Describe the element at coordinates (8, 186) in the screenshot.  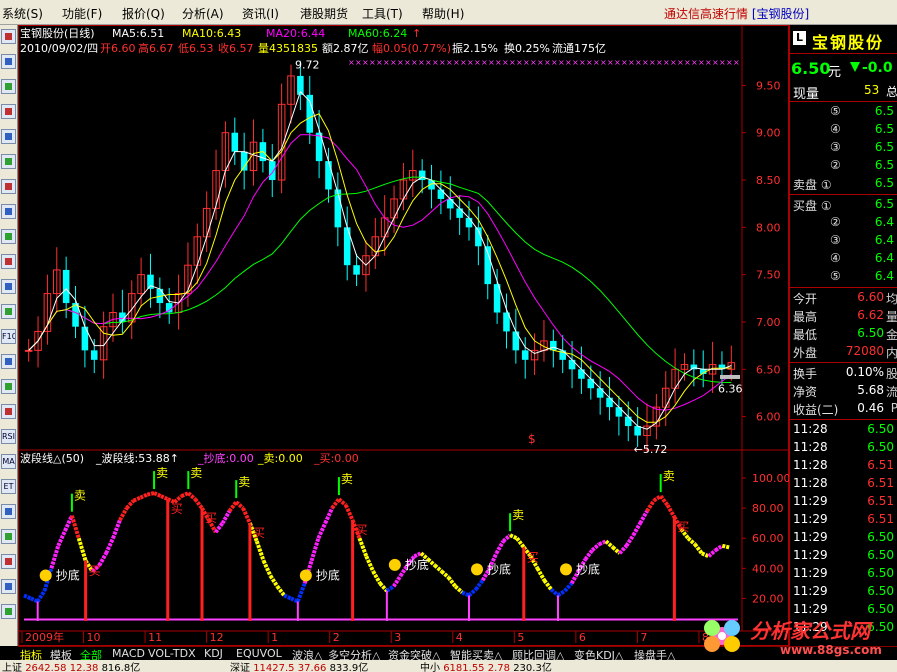
I see `news-icon` at that location.